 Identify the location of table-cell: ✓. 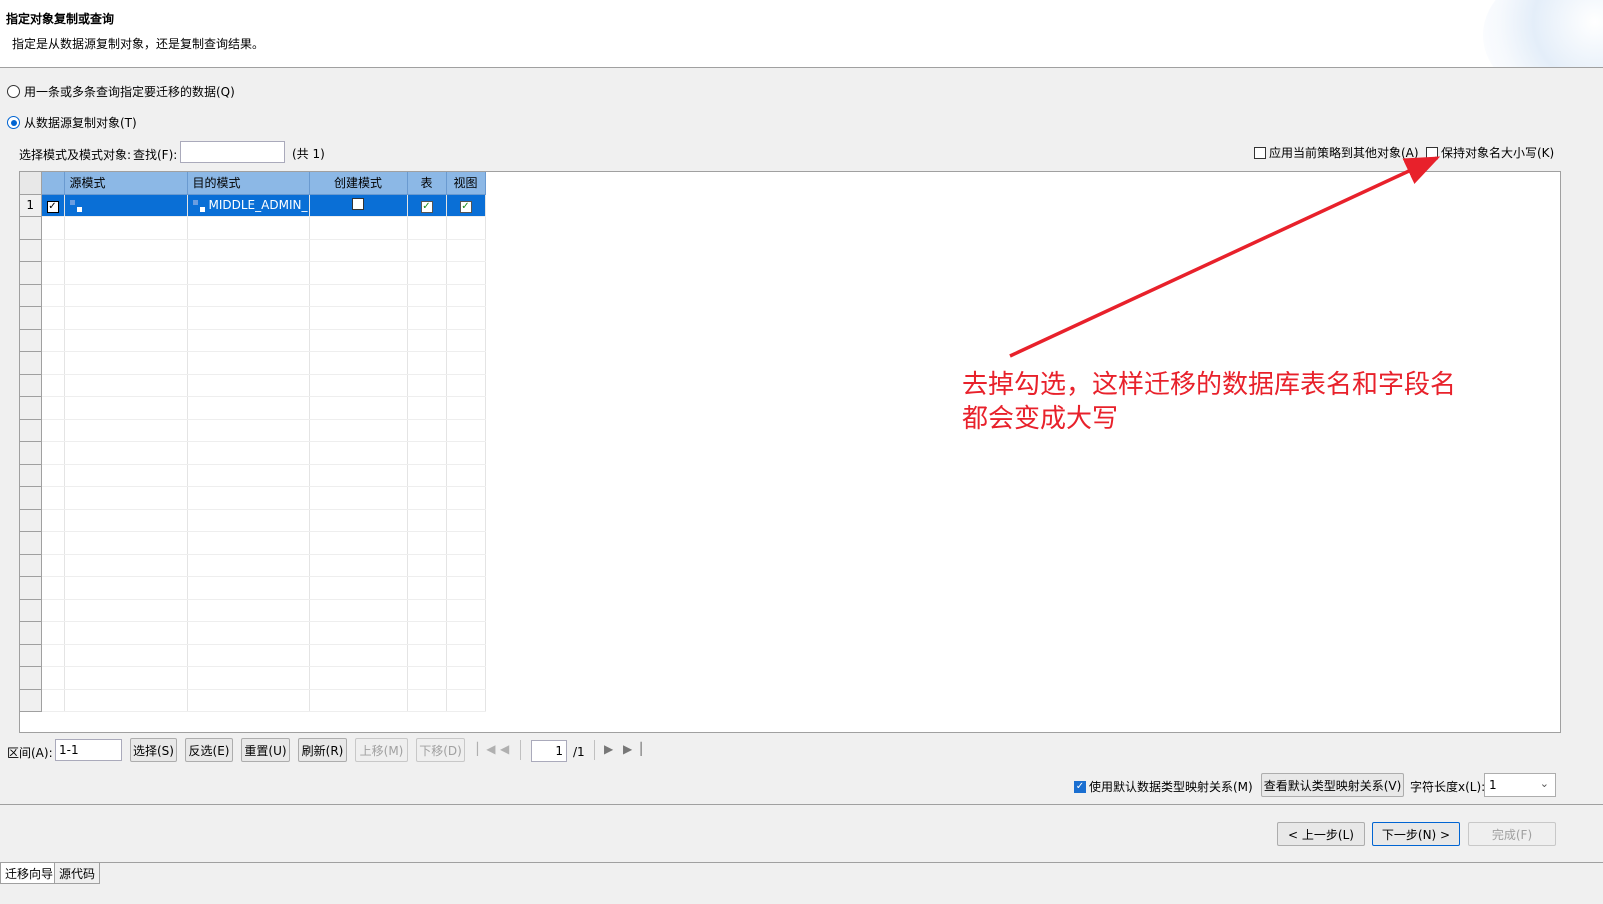
(427, 205).